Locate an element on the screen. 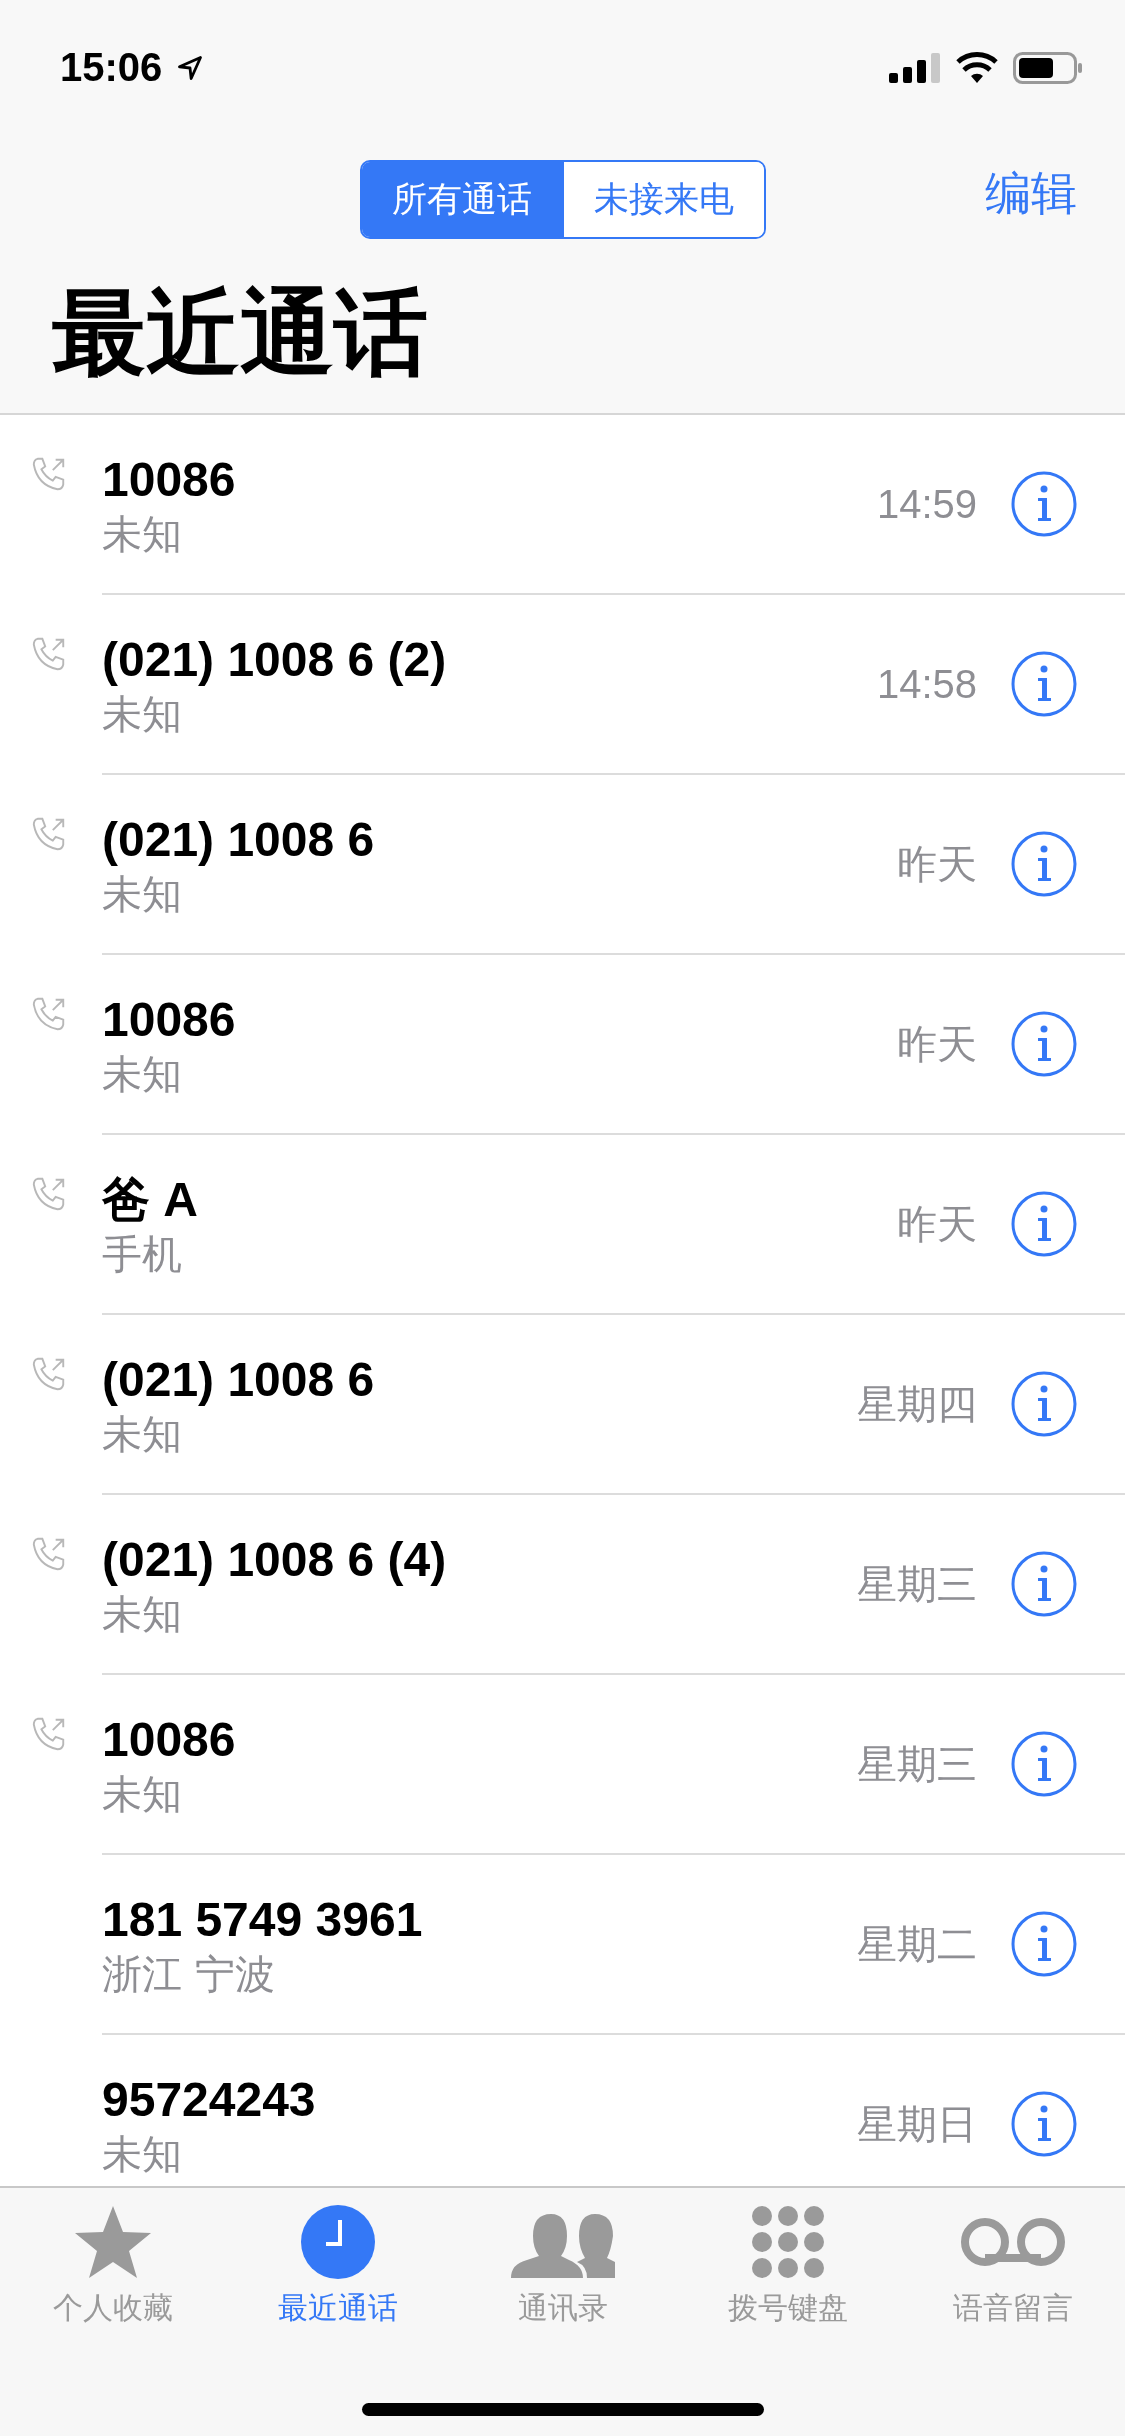  call-detail: 手机 is located at coordinates (142, 1254).